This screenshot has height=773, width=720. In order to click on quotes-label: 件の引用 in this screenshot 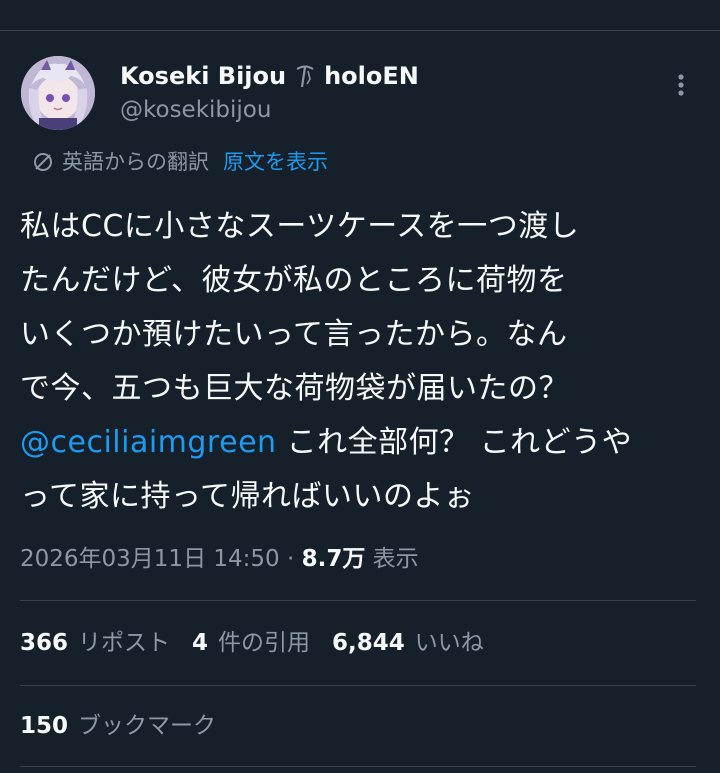, I will do `click(264, 643)`.